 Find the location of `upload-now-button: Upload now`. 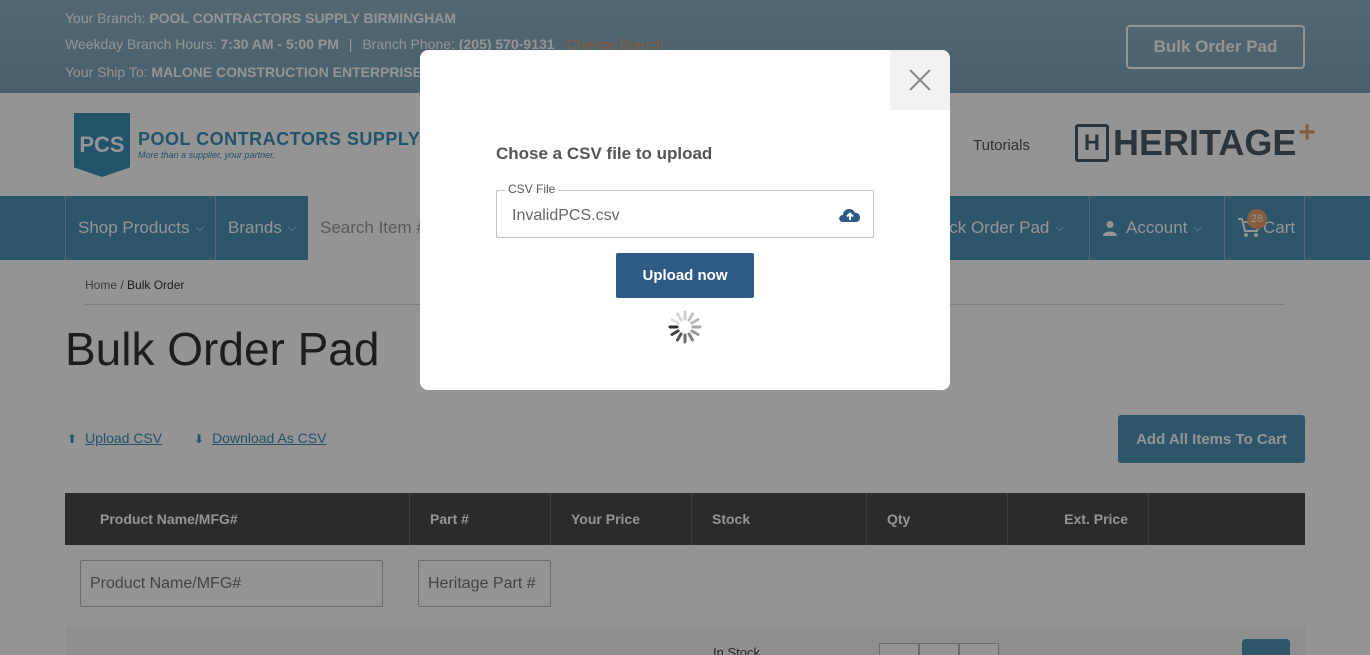

upload-now-button: Upload now is located at coordinates (685, 275).